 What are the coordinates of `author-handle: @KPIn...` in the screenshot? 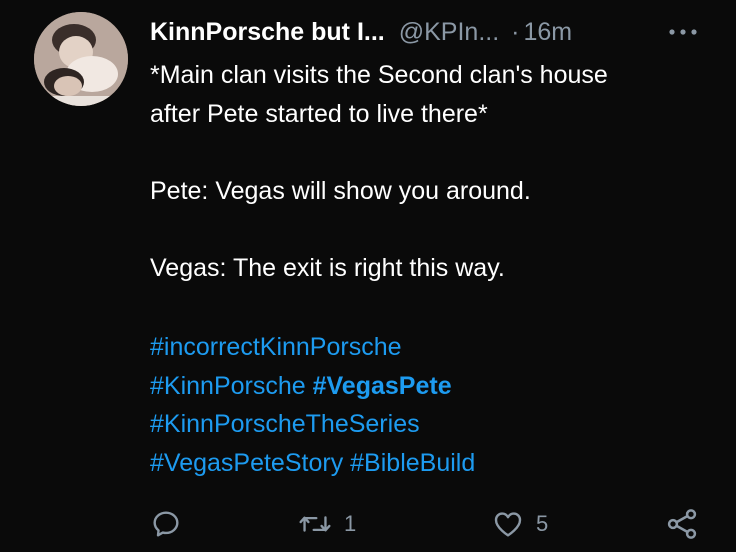 It's located at (449, 32).